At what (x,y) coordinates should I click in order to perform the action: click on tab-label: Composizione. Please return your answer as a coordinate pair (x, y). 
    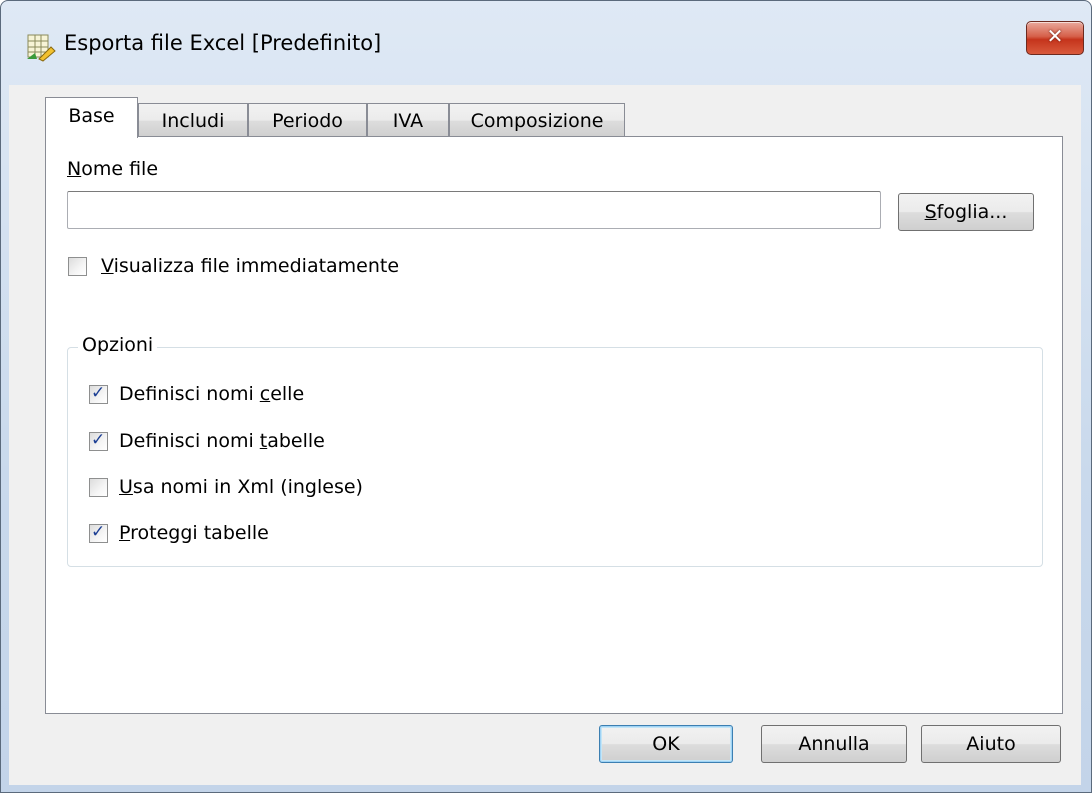
    Looking at the image, I should click on (537, 121).